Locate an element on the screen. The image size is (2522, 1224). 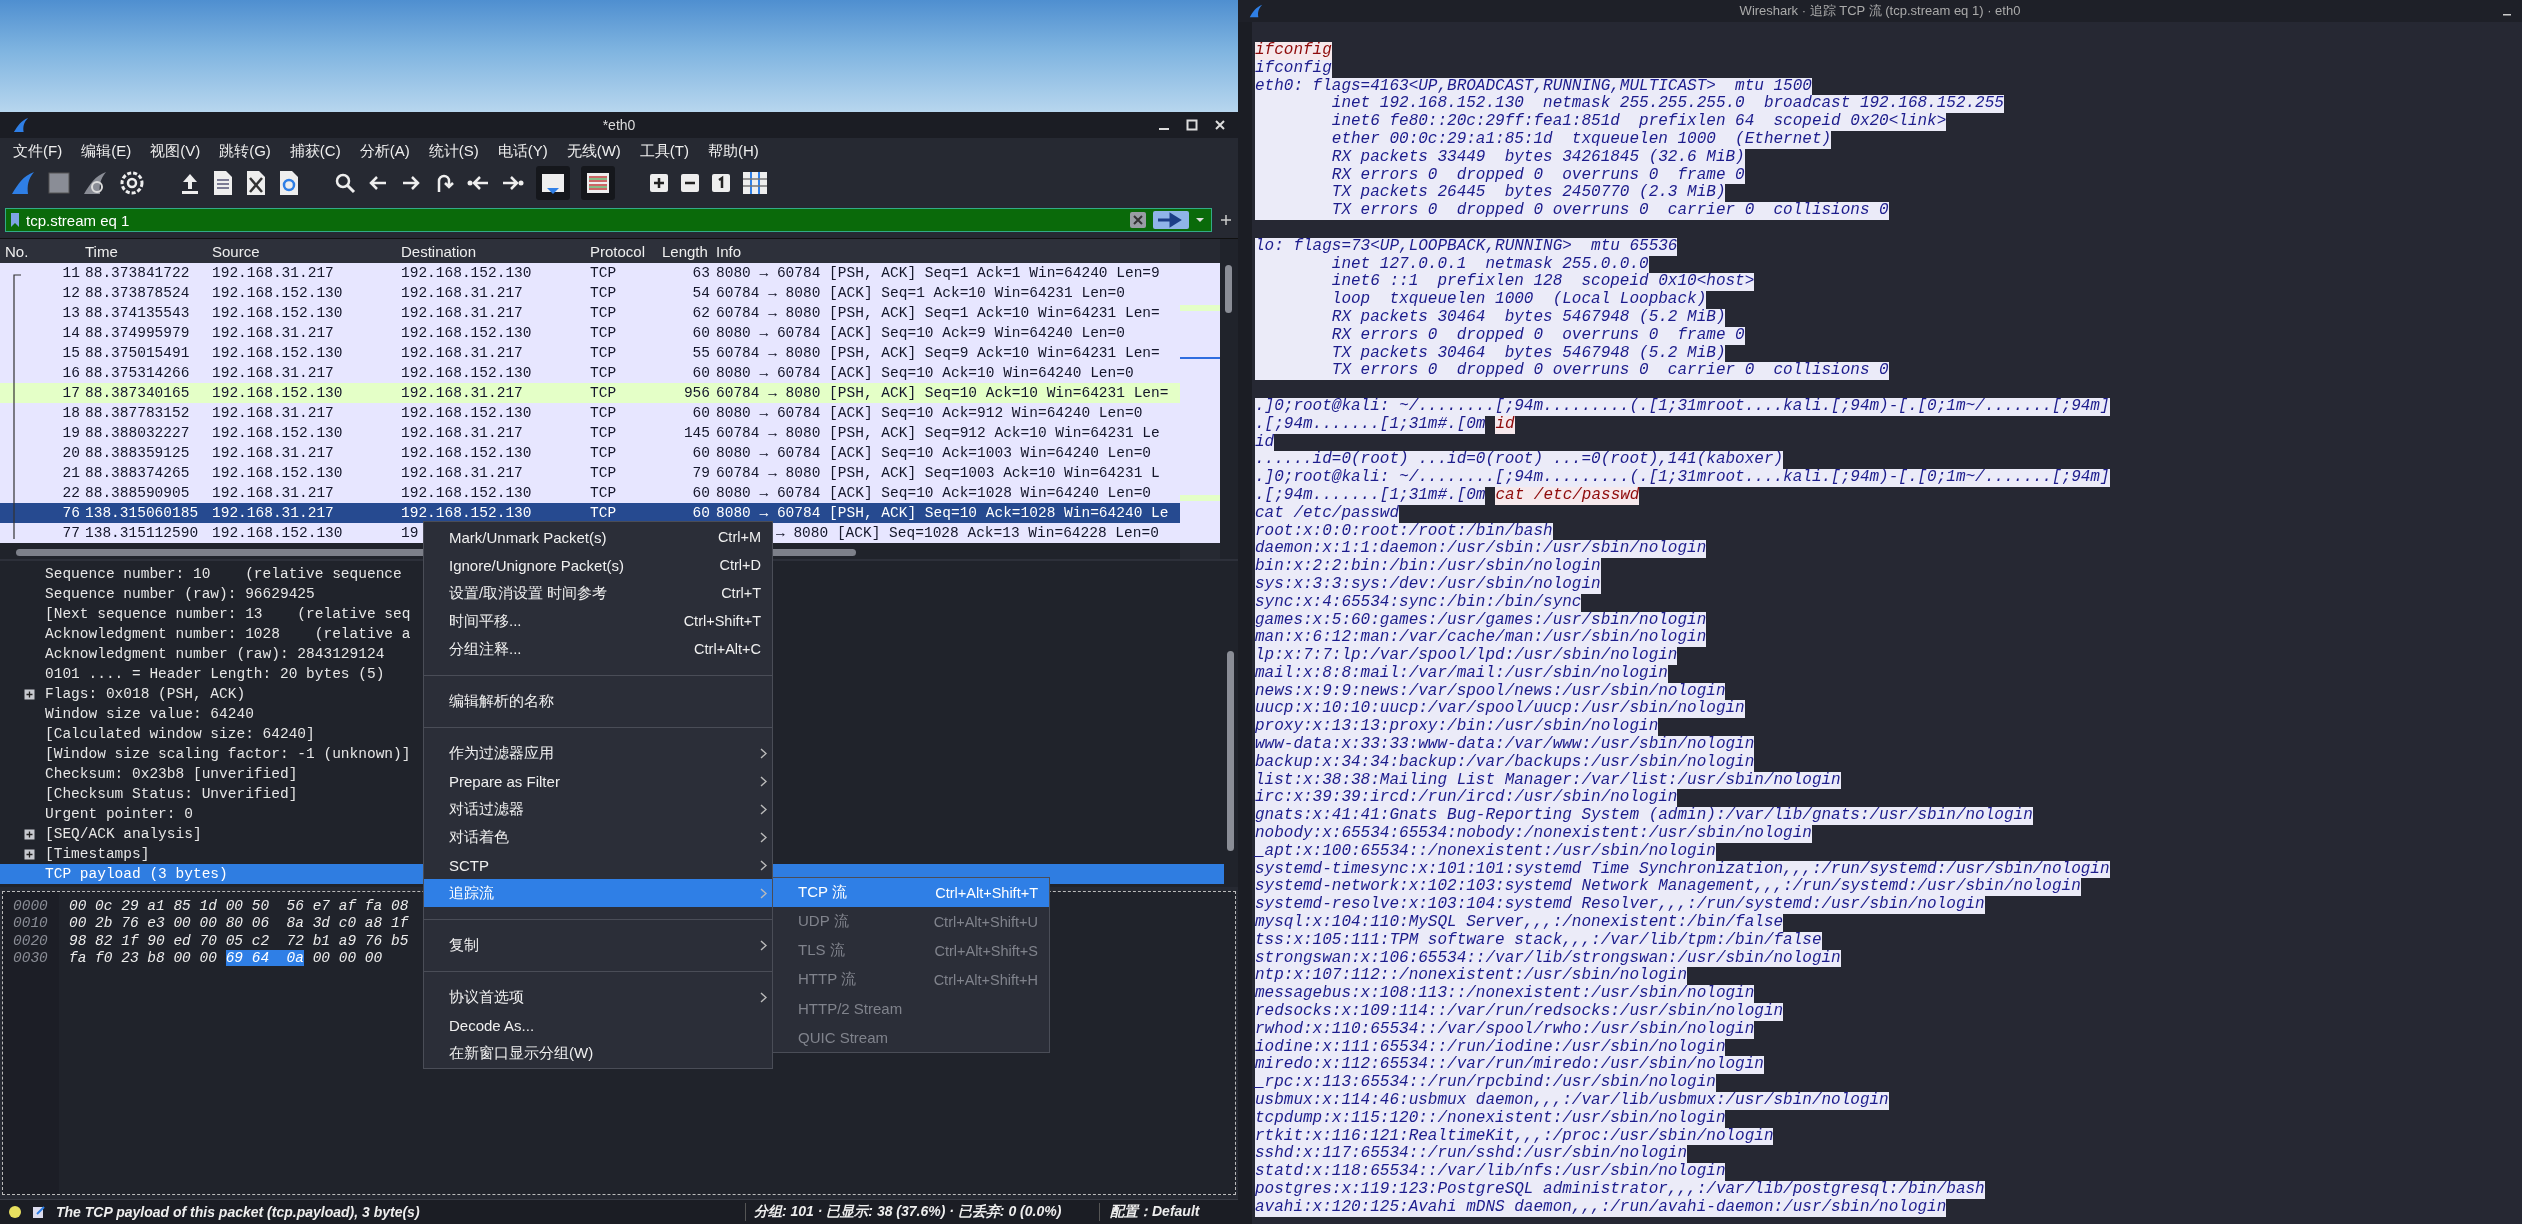
received-text: inet6 fe80::20c:29ff:fea1:851d prefixlen 64 scopeid 0x20<link> is located at coordinates (1601, 122).